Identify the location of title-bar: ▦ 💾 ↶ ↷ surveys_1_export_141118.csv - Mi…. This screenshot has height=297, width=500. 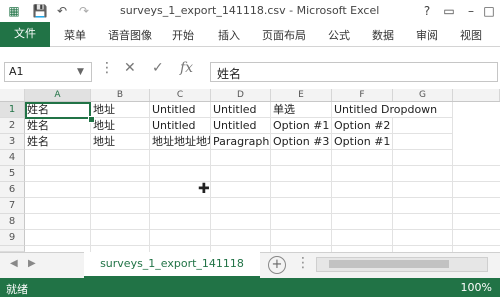
(250, 11).